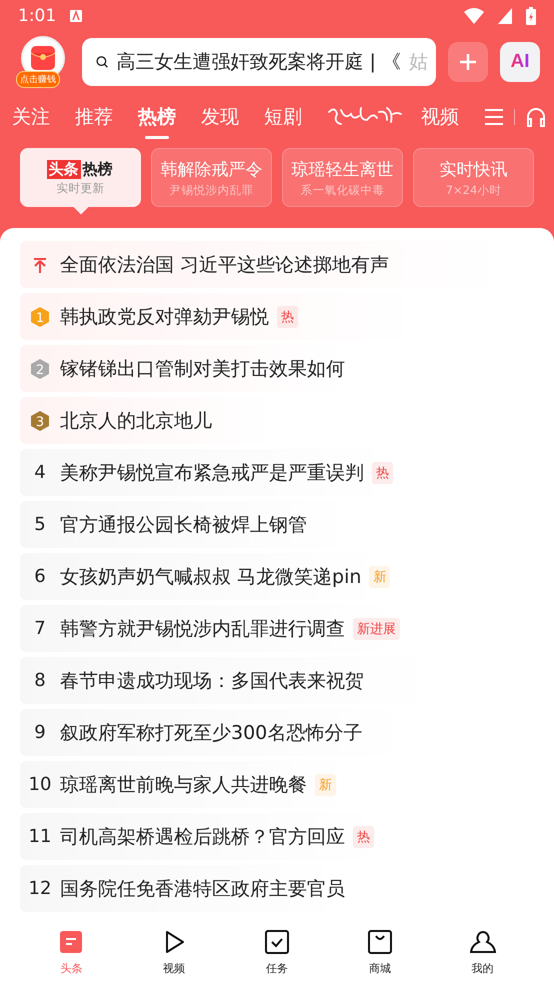 This screenshot has height=984, width=554. I want to click on rank-number: 4, so click(40, 472).